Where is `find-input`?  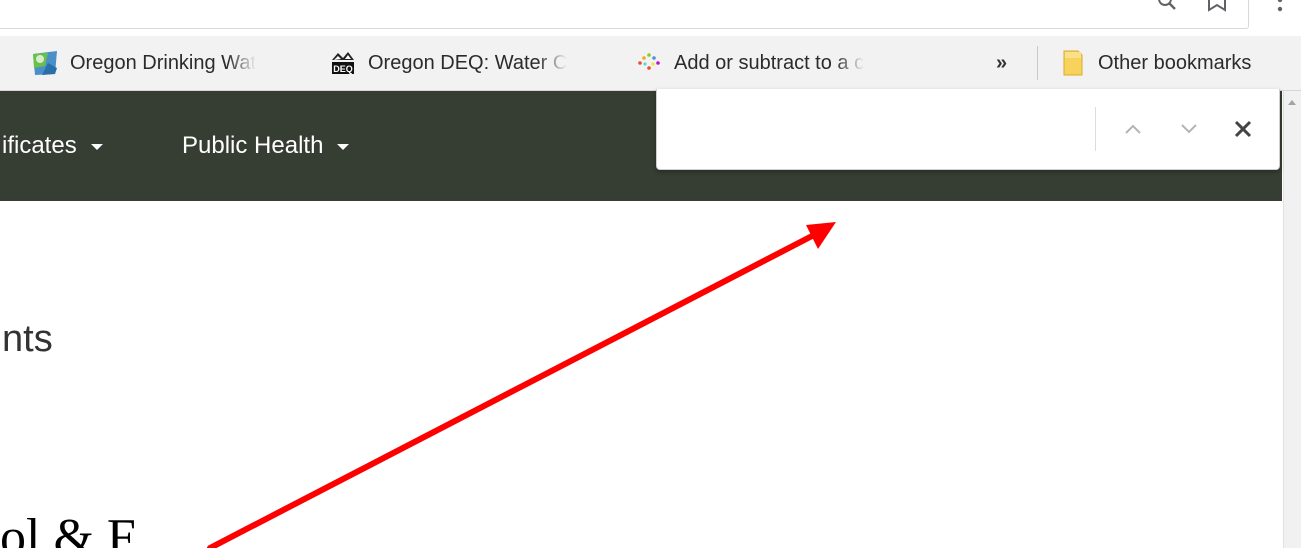 find-input is located at coordinates (881, 129).